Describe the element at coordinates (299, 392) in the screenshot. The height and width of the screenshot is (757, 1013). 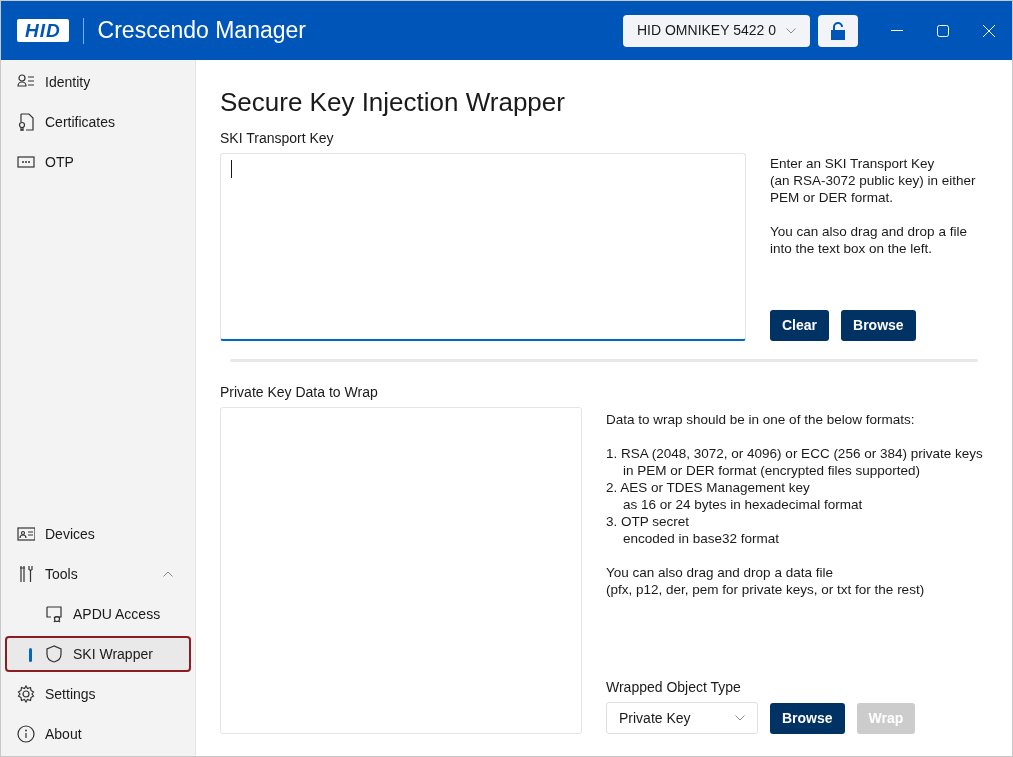
I see `section-label: Private Key Data to Wrap` at that location.